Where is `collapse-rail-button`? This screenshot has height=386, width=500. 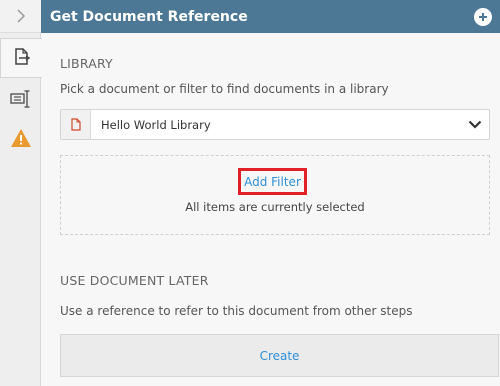 collapse-rail-button is located at coordinates (20, 16).